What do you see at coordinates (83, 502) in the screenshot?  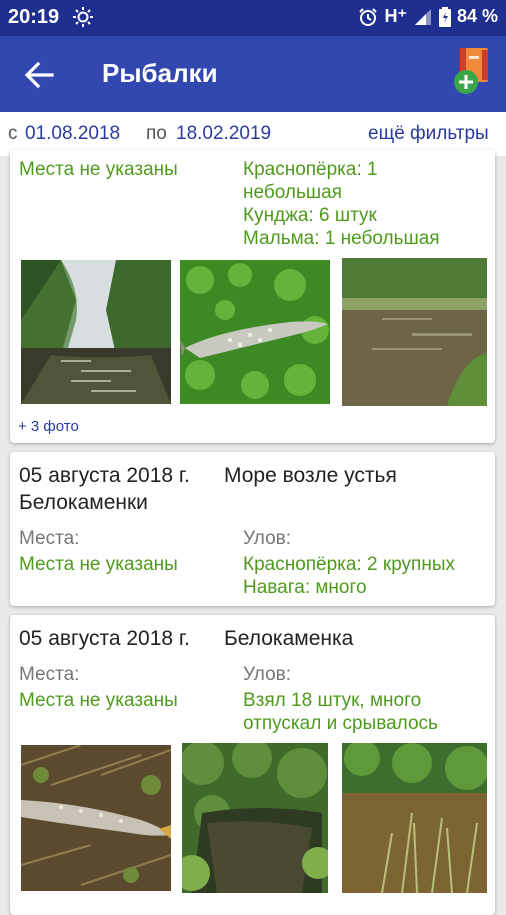 I see `trip-place-line2: Белокаменки` at bounding box center [83, 502].